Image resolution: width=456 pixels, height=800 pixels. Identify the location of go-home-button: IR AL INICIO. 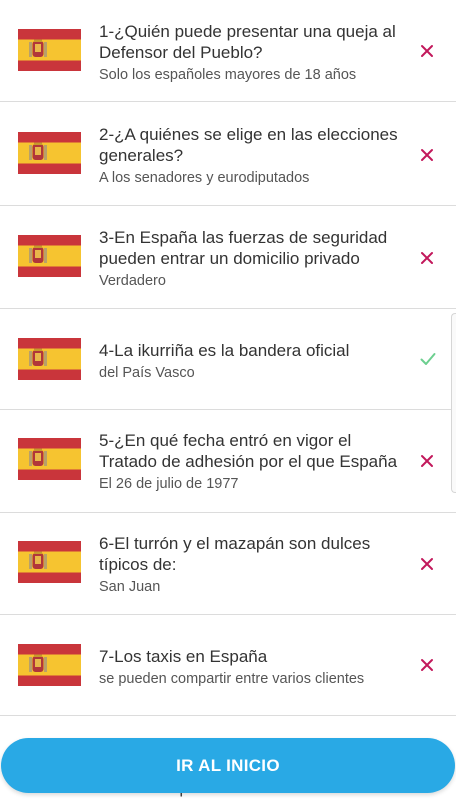
(228, 765).